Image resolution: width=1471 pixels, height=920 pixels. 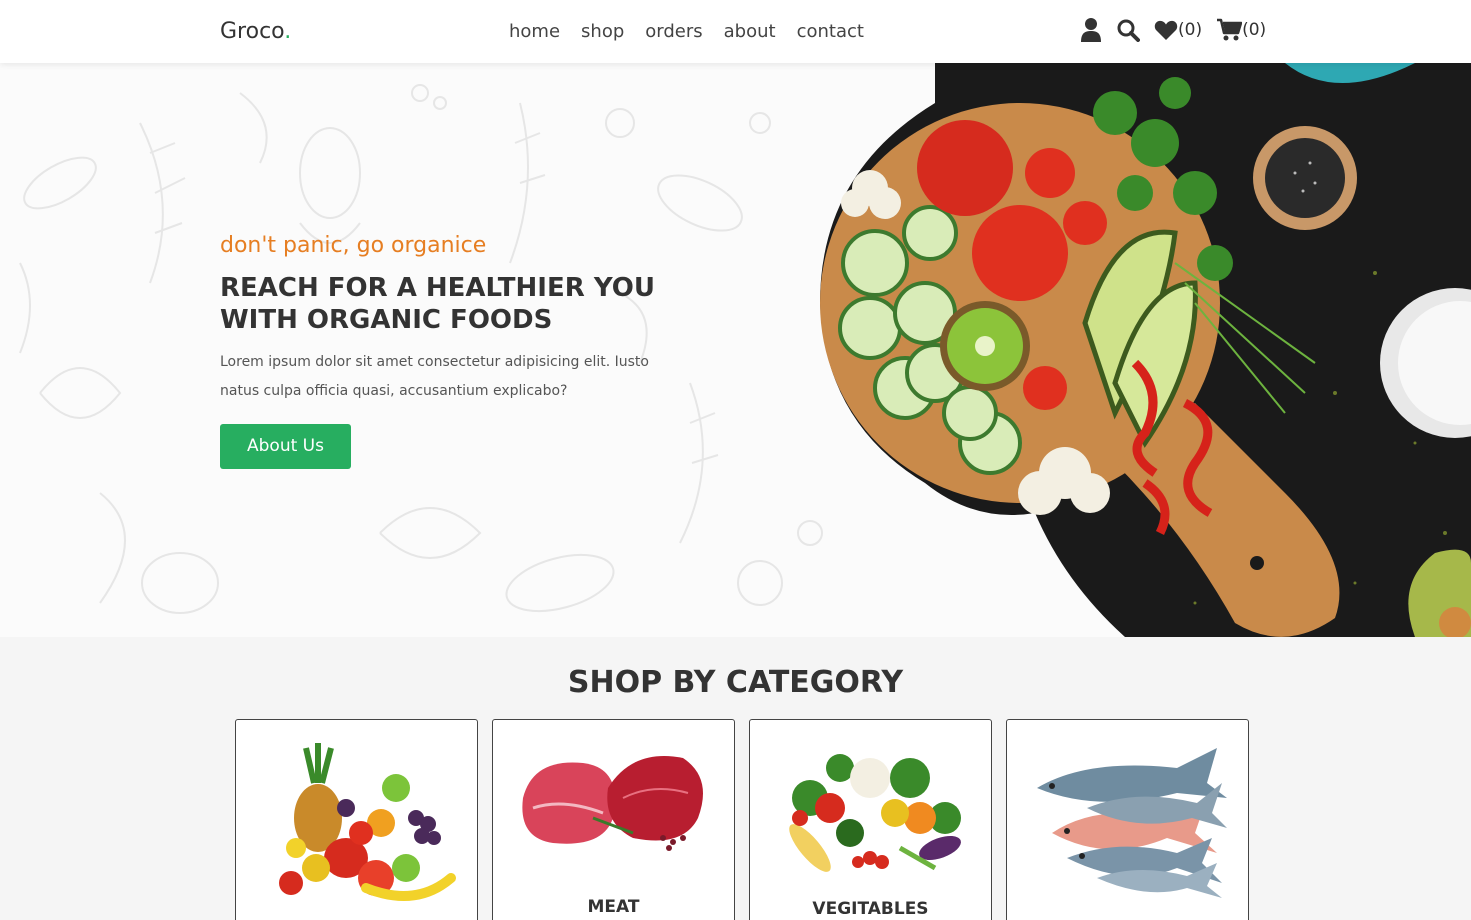 I want to click on nav-contact: contact, so click(x=830, y=31).